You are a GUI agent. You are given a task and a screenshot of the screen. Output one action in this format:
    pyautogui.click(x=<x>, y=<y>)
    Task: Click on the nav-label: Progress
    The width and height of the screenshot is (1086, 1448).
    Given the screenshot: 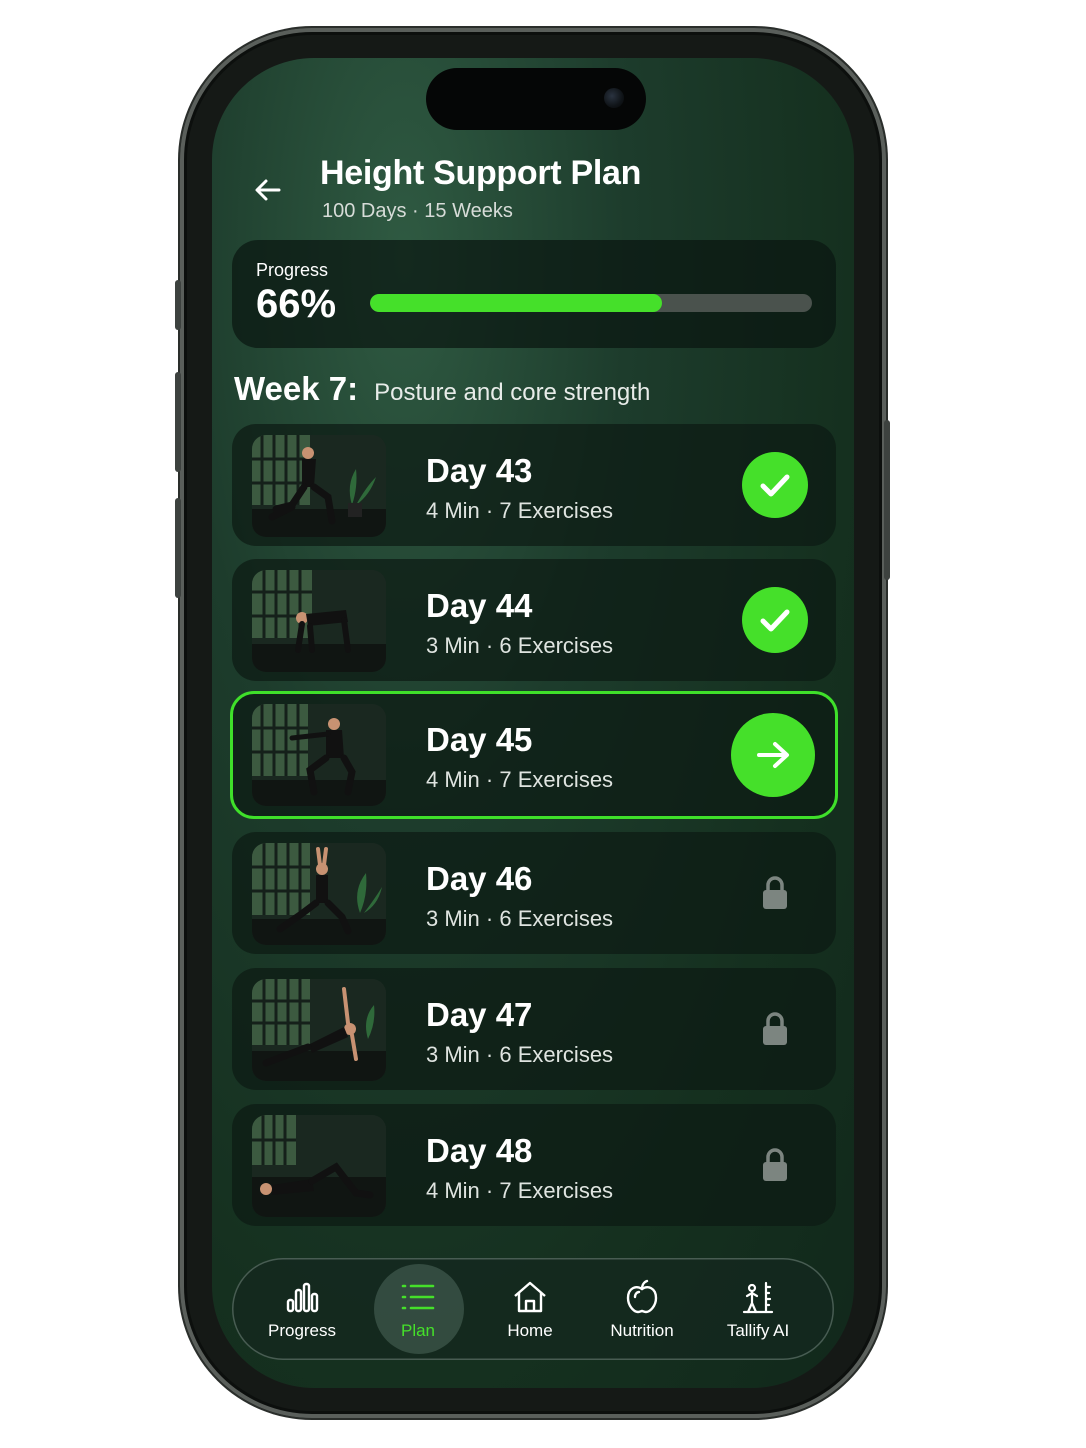 What is the action you would take?
    pyautogui.click(x=302, y=1330)
    